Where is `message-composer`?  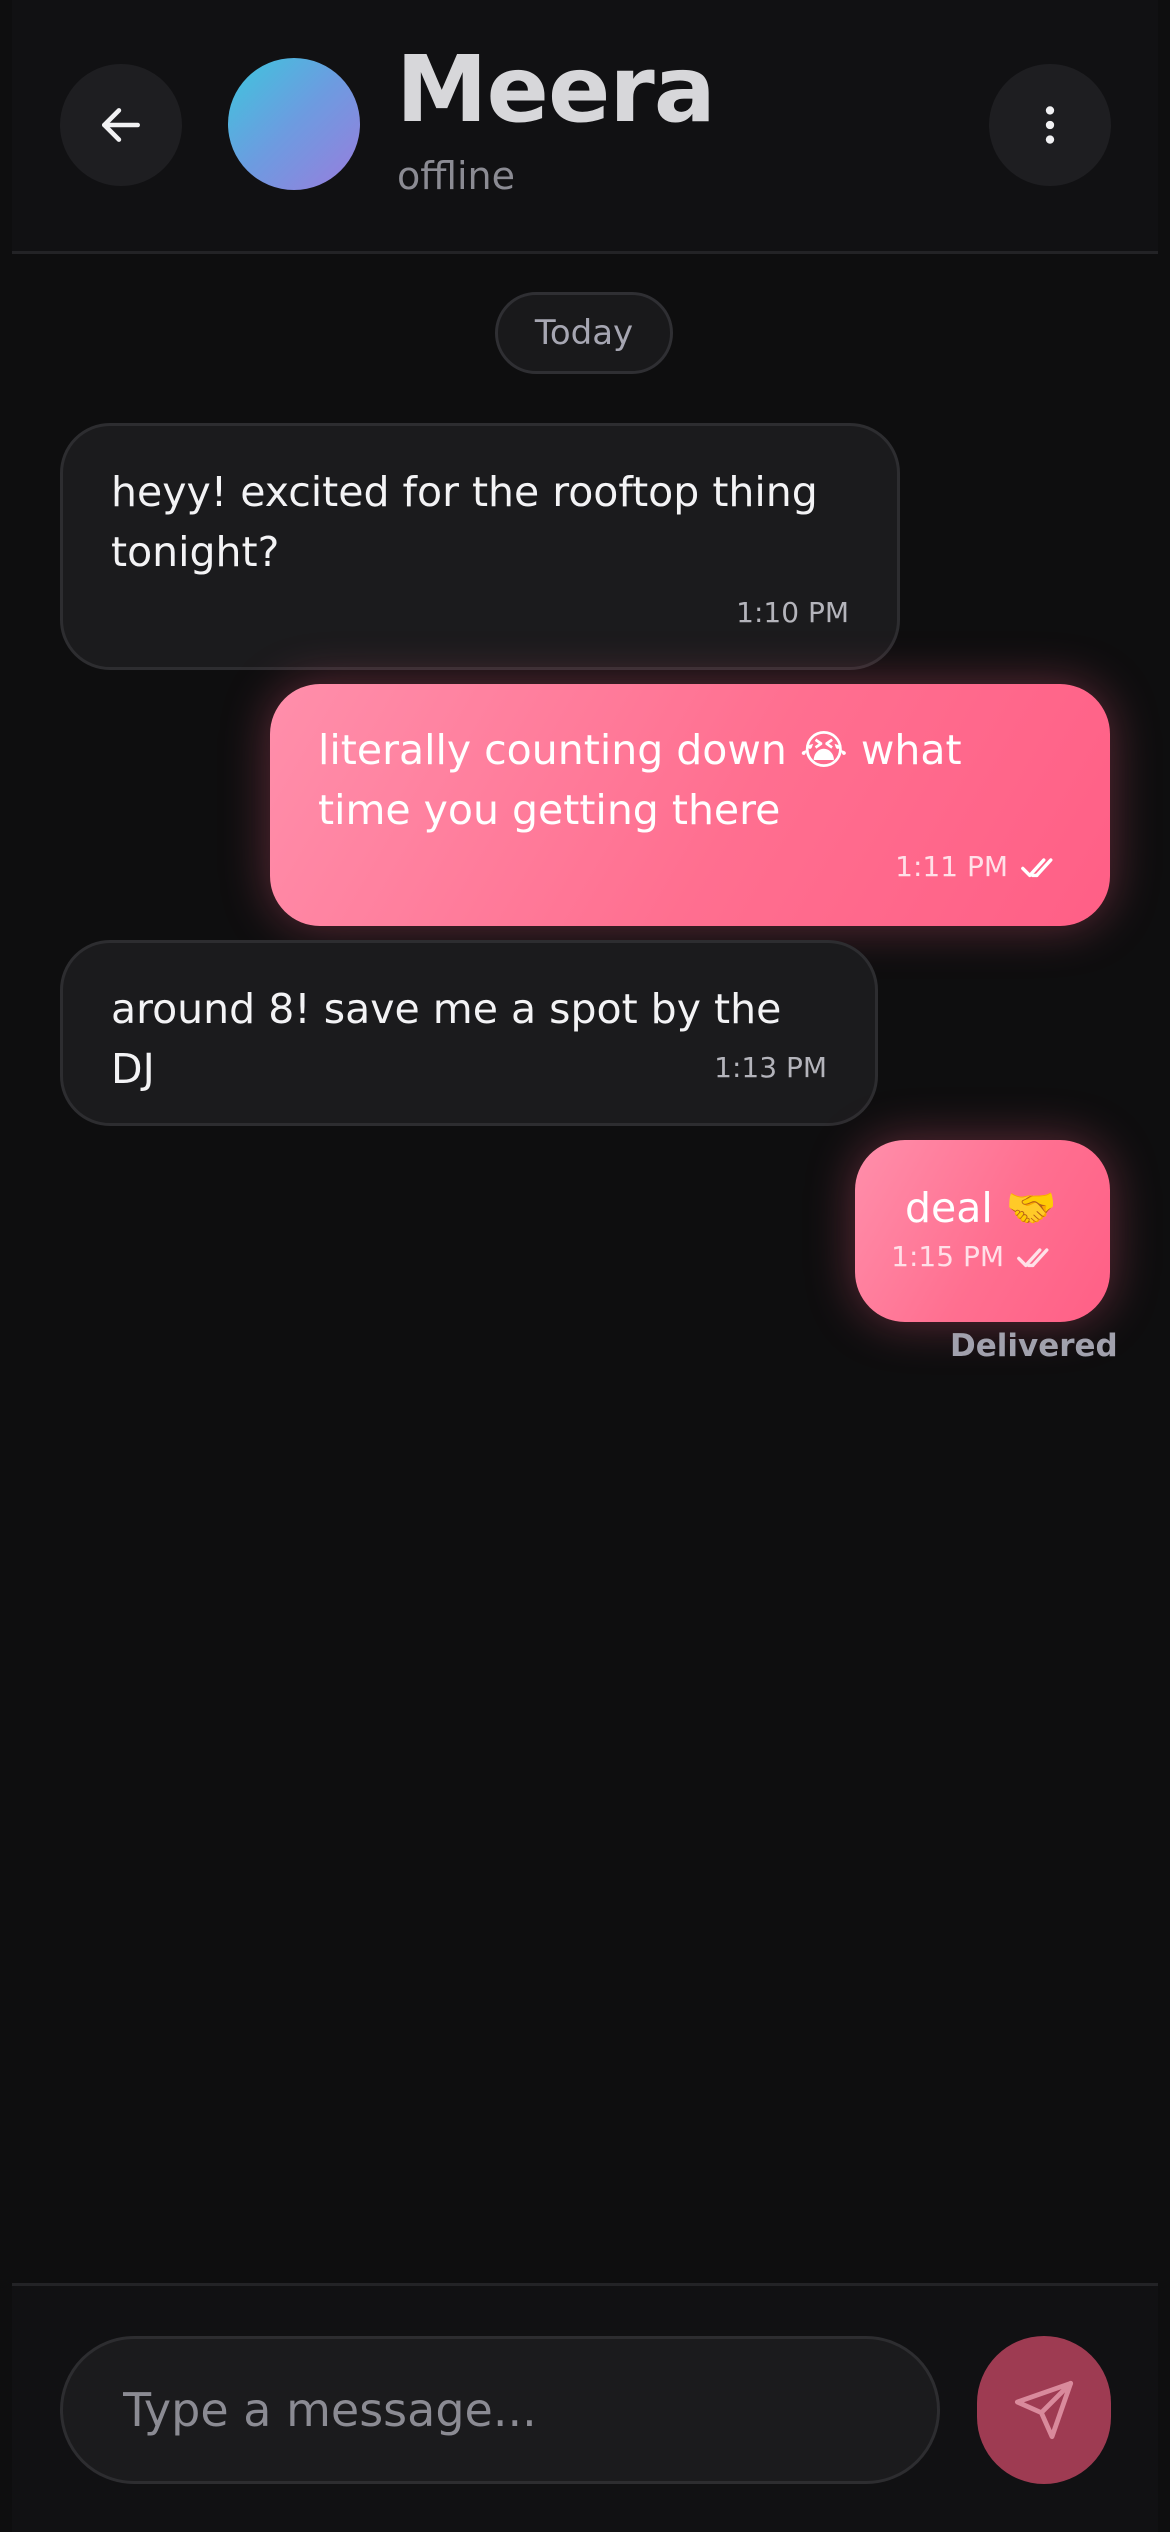
message-composer is located at coordinates (585, 2407).